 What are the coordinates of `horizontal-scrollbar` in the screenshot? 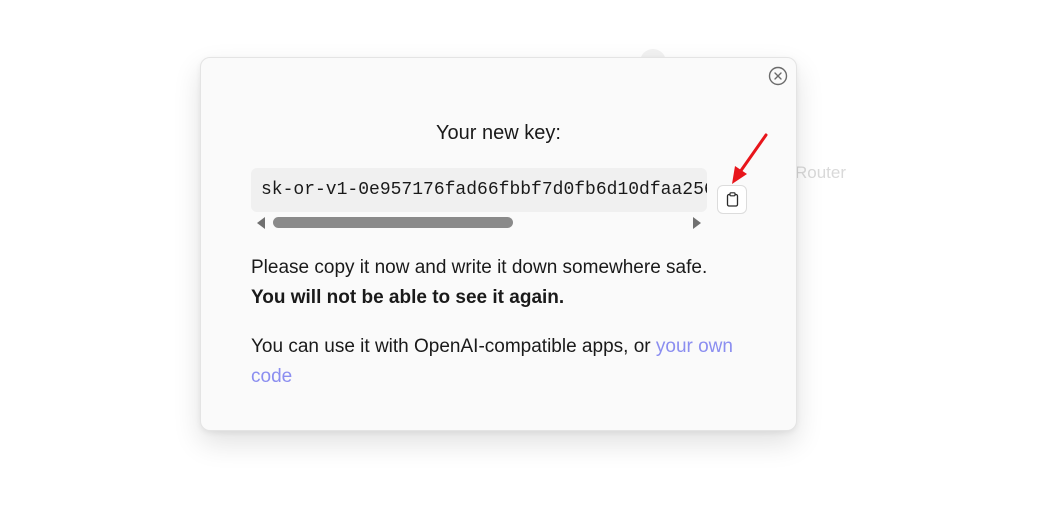 It's located at (479, 222).